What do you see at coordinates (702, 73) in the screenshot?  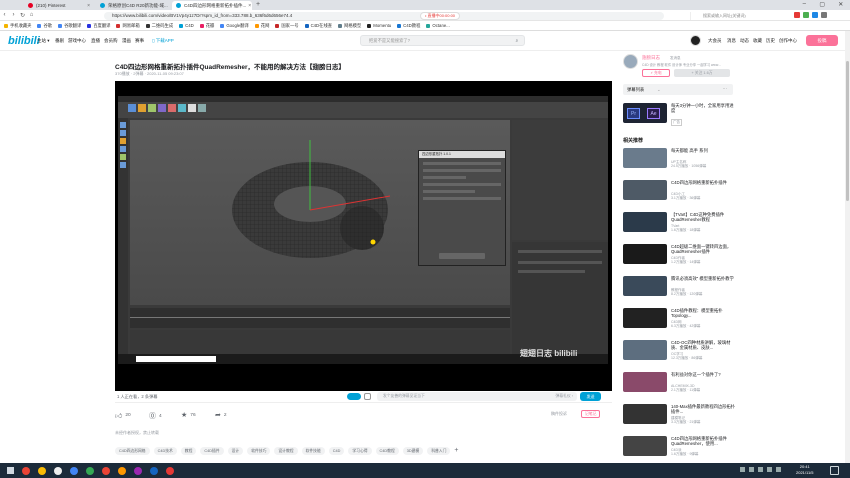 I see `follow-button: + 关注 1.6万` at bounding box center [702, 73].